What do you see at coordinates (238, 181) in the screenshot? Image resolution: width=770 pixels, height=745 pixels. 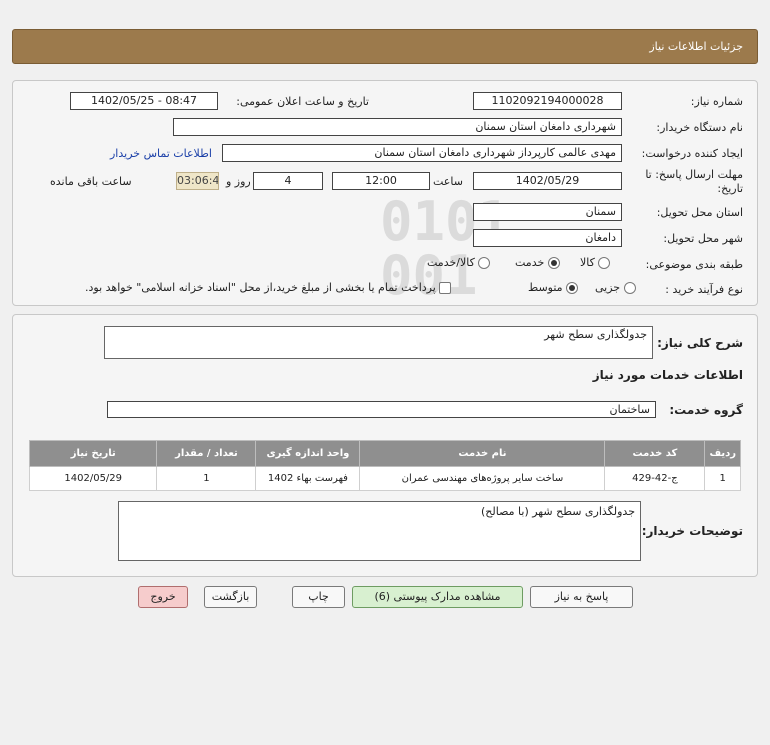 I see `deadline-days-label: روز و` at bounding box center [238, 181].